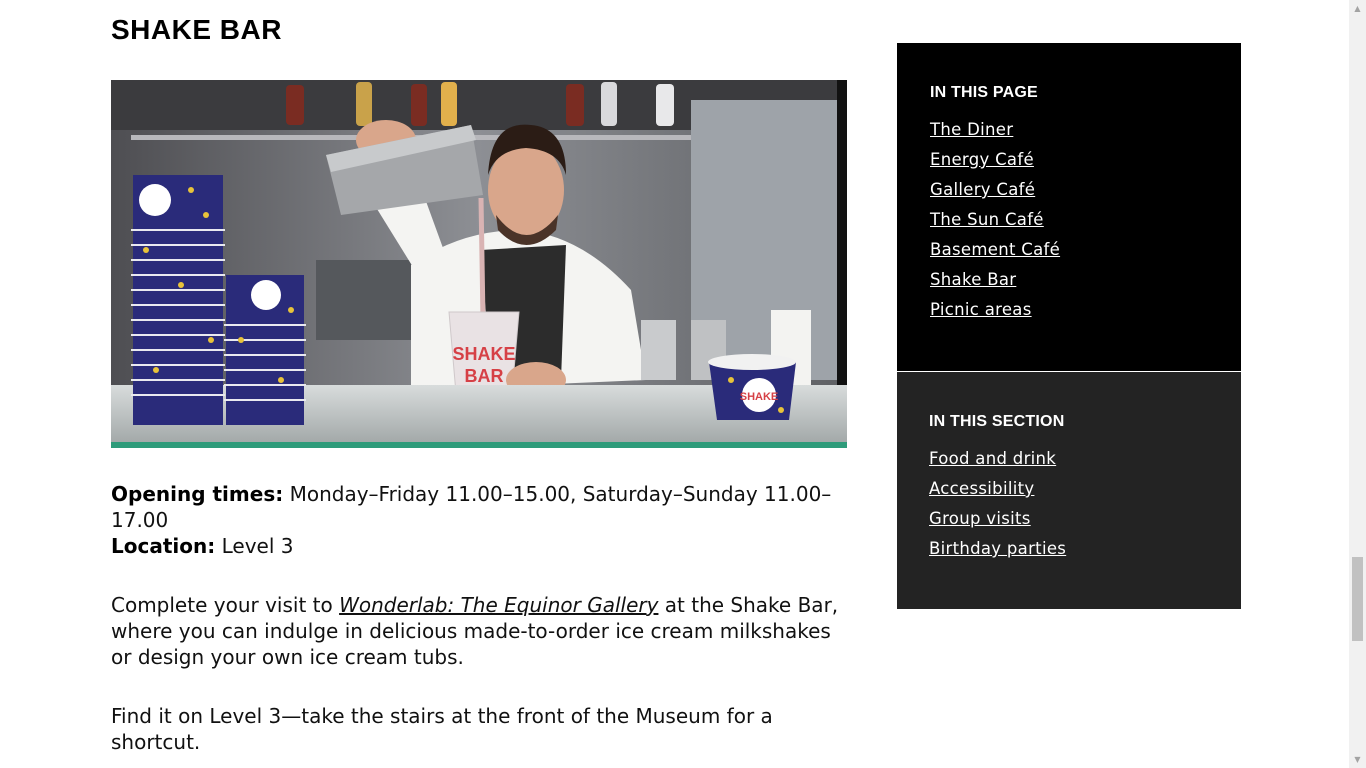  I want to click on link-birthday-parties: Birthday parties, so click(997, 548).